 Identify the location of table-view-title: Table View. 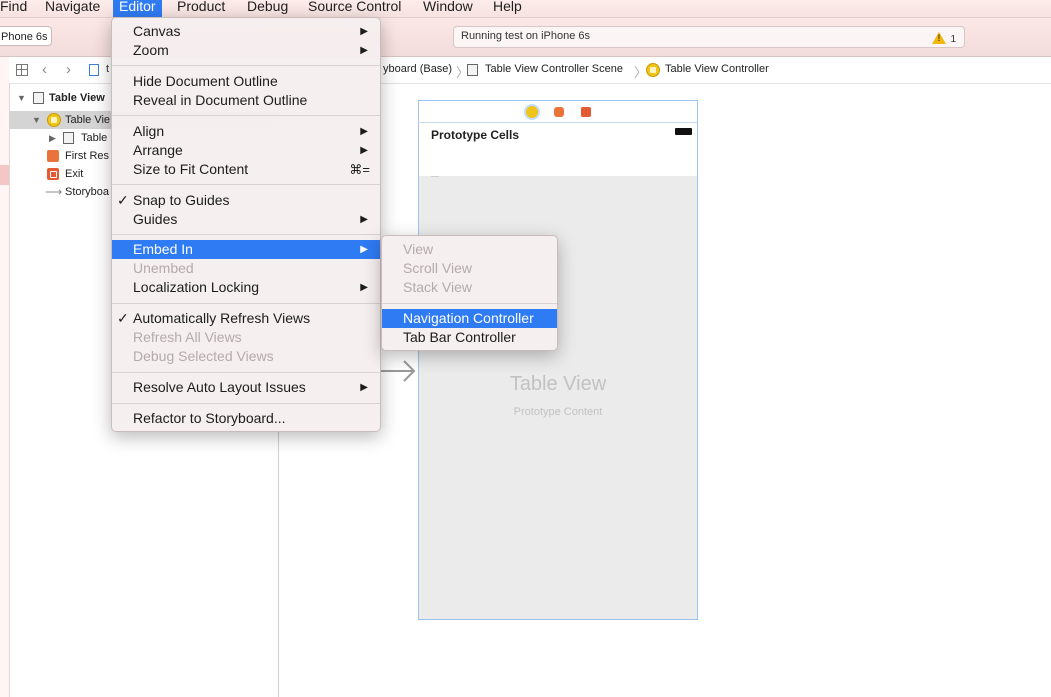
(558, 384).